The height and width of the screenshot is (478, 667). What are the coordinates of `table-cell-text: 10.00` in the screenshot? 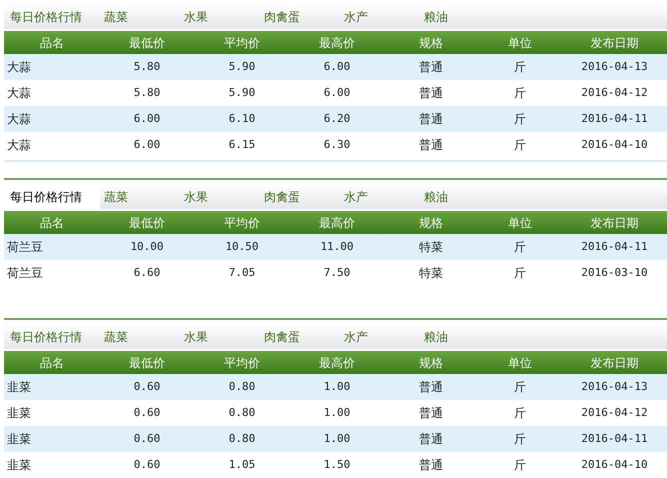 It's located at (147, 246).